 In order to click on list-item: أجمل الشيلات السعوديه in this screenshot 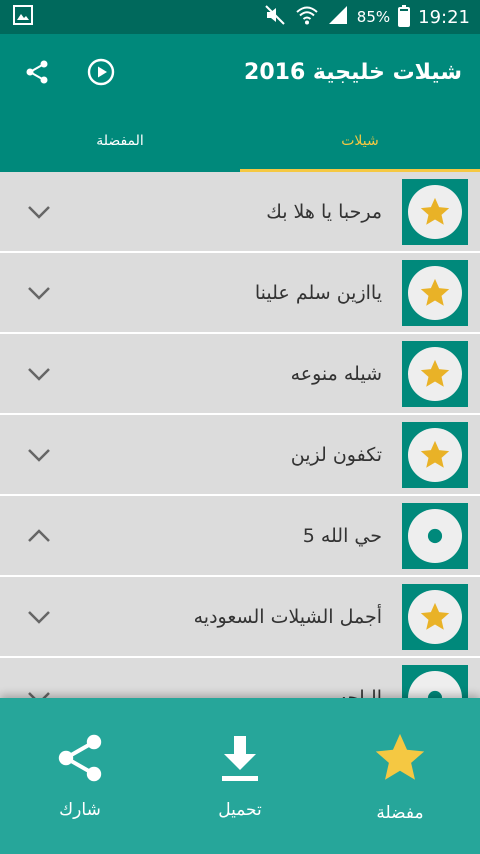, I will do `click(240, 617)`.